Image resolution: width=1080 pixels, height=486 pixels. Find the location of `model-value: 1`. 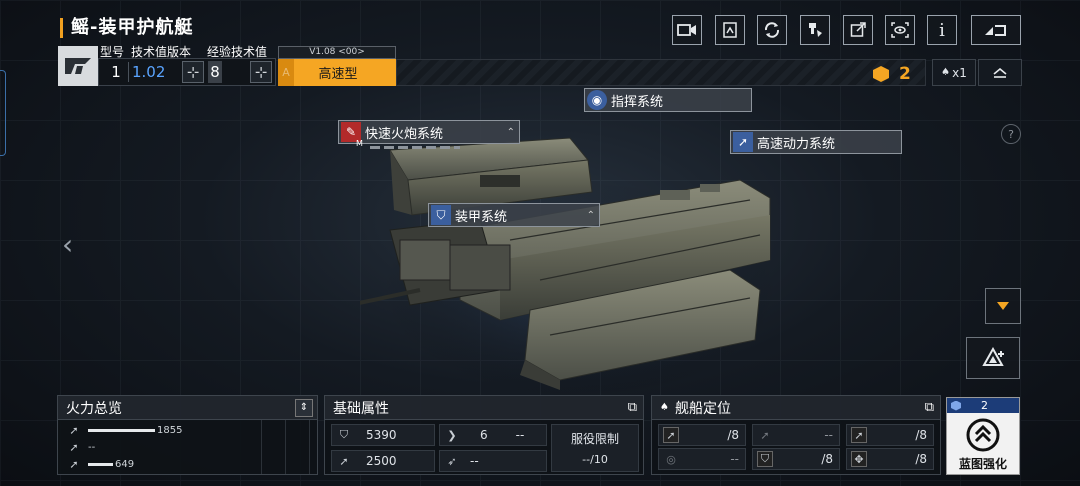

model-value: 1 is located at coordinates (116, 72).